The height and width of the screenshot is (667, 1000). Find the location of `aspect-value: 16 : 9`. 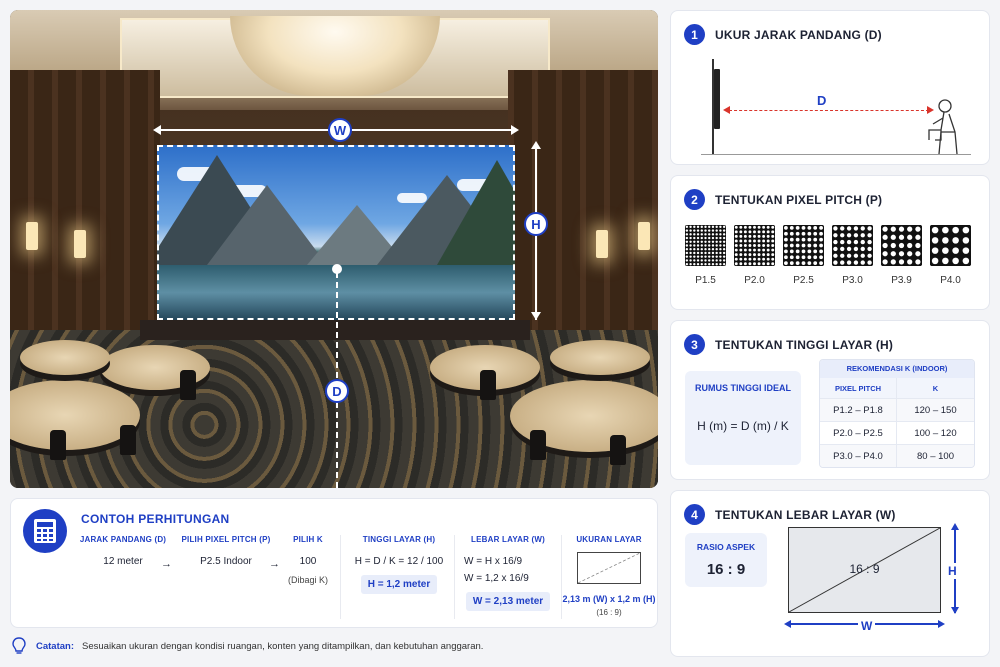

aspect-value: 16 : 9 is located at coordinates (726, 569).